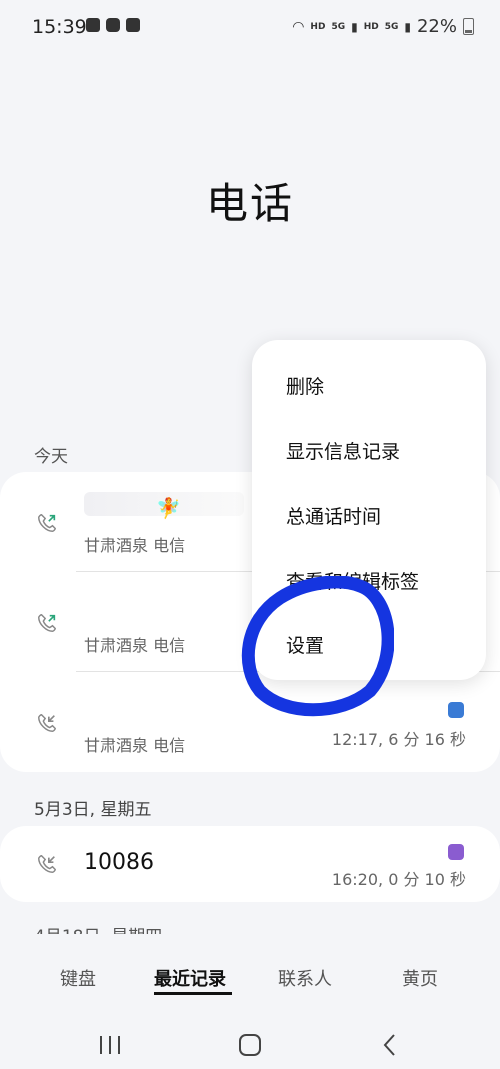 This screenshot has width=500, height=1069. I want to click on bottom-tabs: 键盘 最近记录 联系人 黄页, so click(250, 980).